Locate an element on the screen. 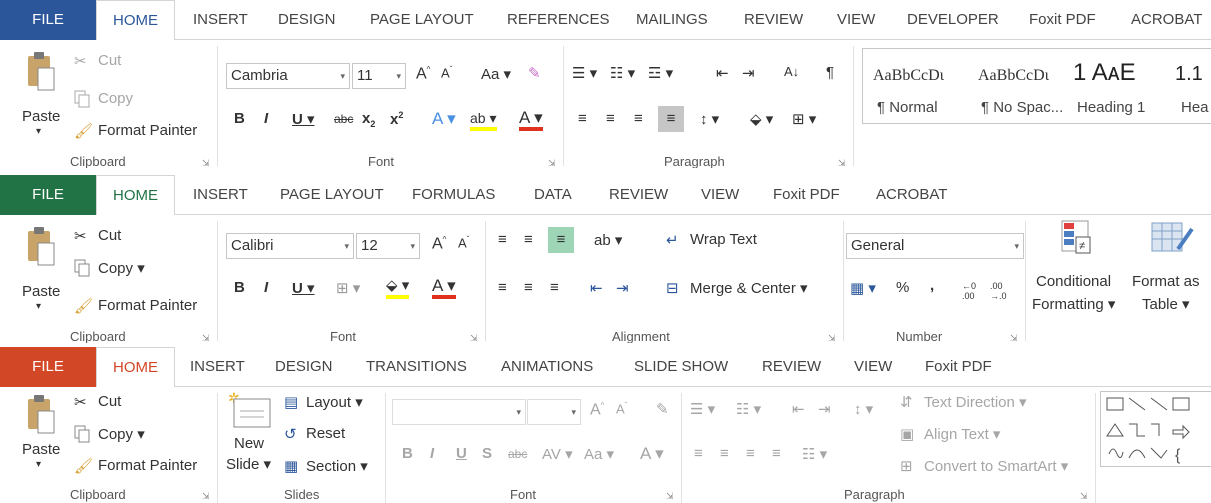 This screenshot has width=1211, height=503. word-tab-home: HOME is located at coordinates (135, 20).